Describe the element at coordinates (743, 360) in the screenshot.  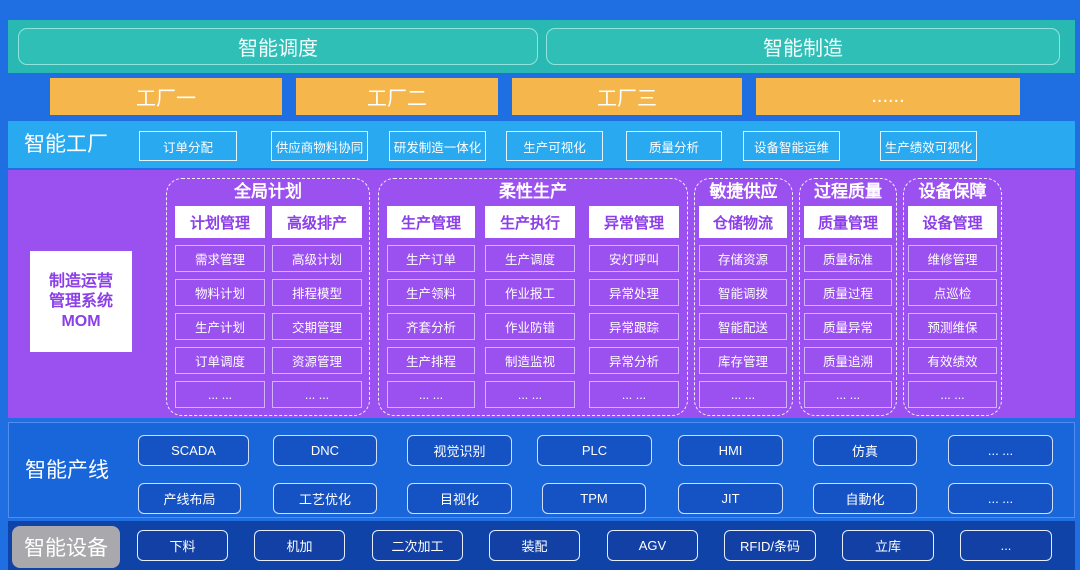
I see `inventory-management-item: 库存管理` at that location.